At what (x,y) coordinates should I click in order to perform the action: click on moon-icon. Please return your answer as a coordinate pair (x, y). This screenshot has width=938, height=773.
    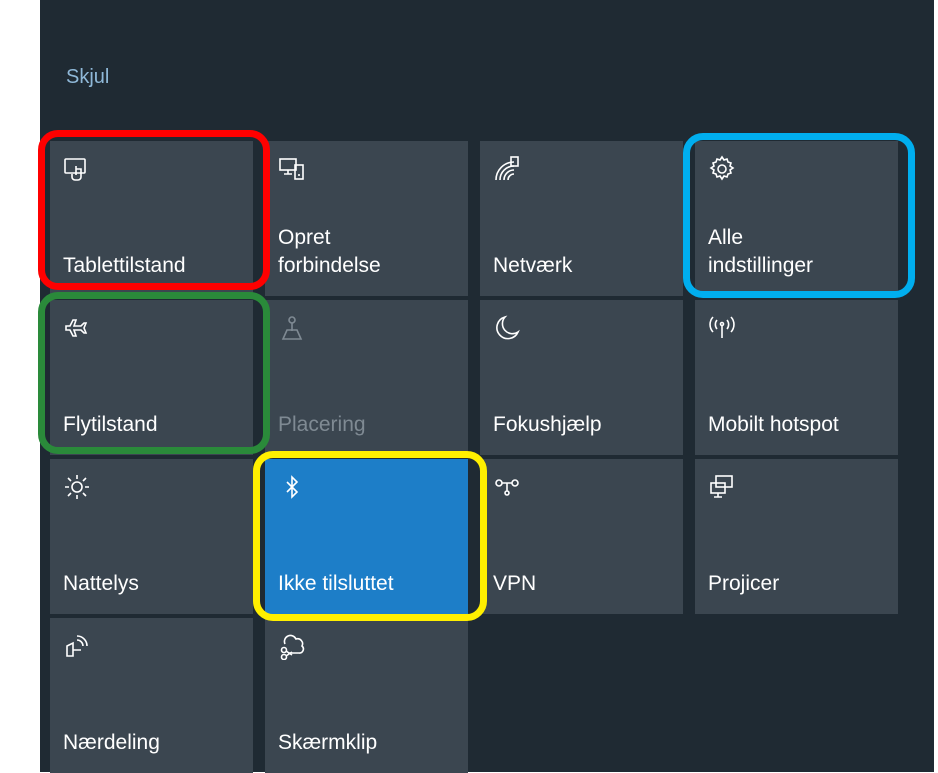
    Looking at the image, I should click on (508, 329).